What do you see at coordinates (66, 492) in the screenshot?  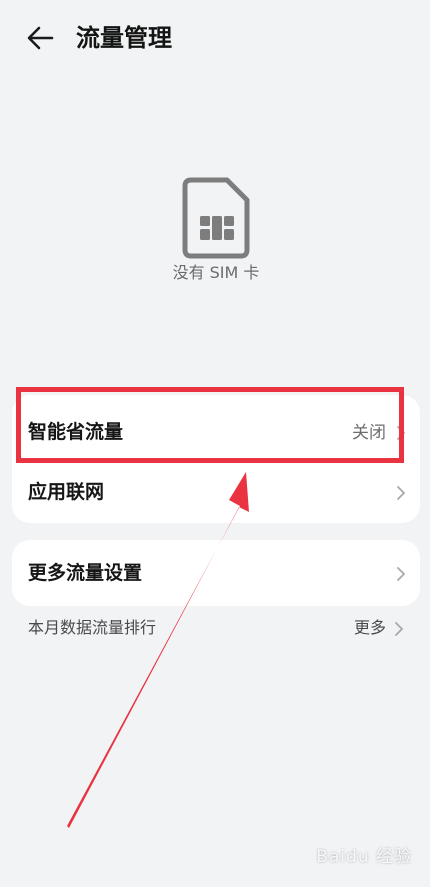 I see `app-network-access-label: 应用联网` at bounding box center [66, 492].